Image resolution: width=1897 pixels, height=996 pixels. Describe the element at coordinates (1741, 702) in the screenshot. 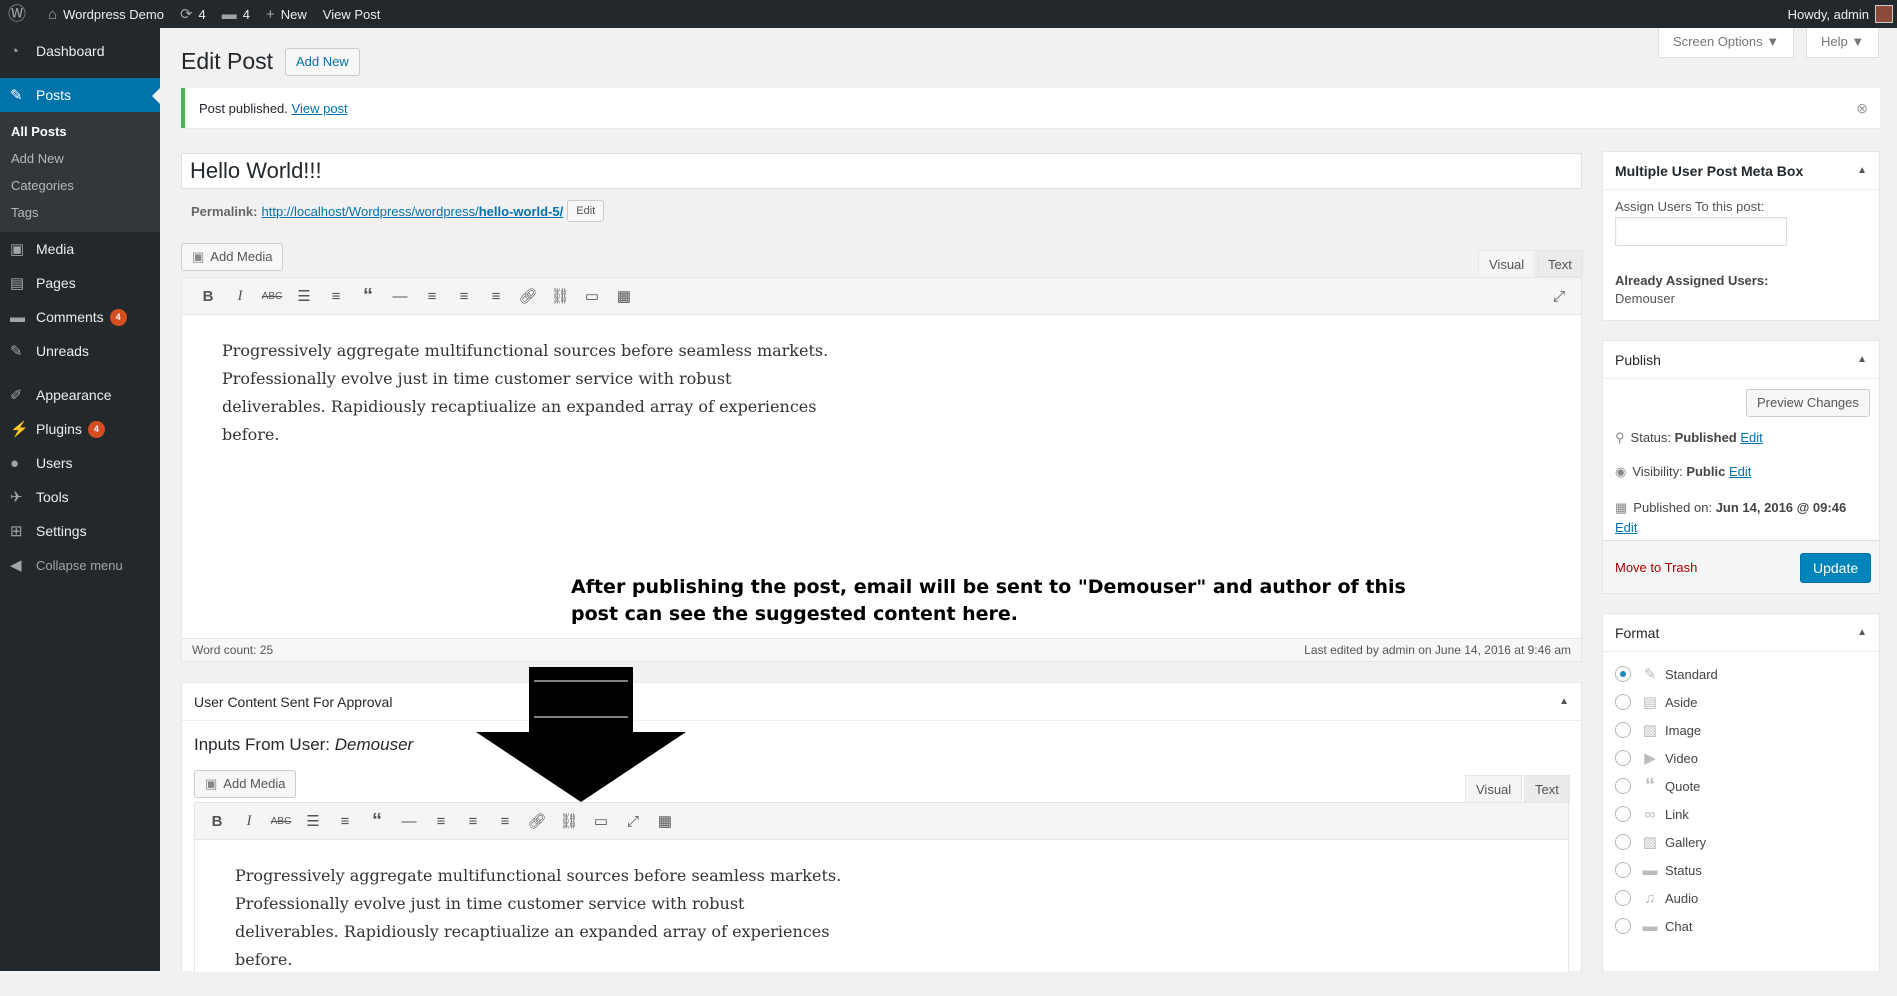

I see `format-option-aside: ▤ Aside` at that location.